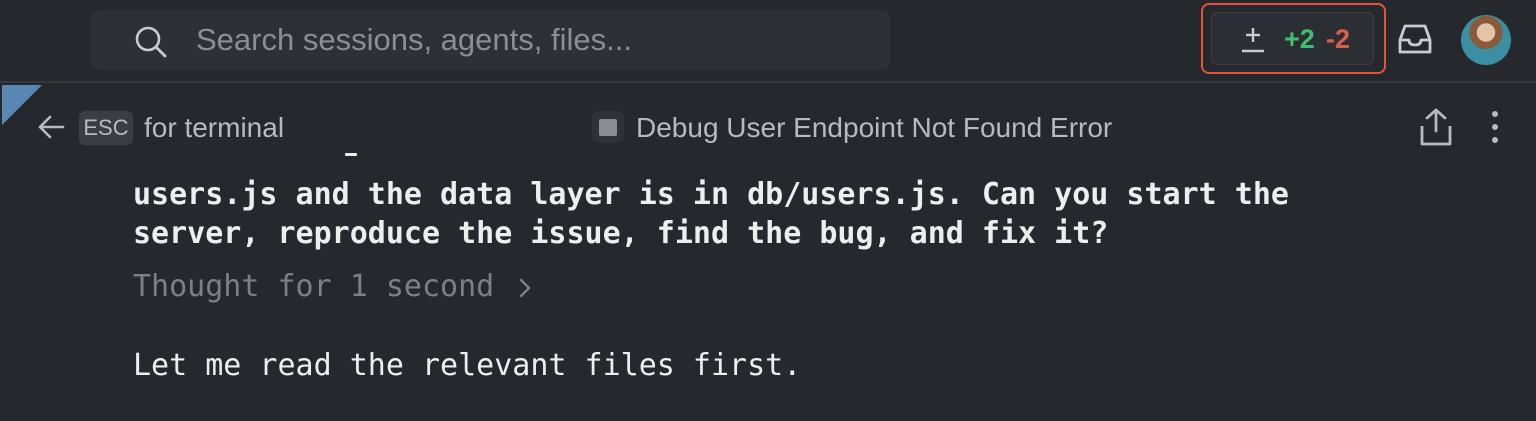 This screenshot has width=1536, height=421. Describe the element at coordinates (151, 42) in the screenshot. I see `search-icon` at that location.